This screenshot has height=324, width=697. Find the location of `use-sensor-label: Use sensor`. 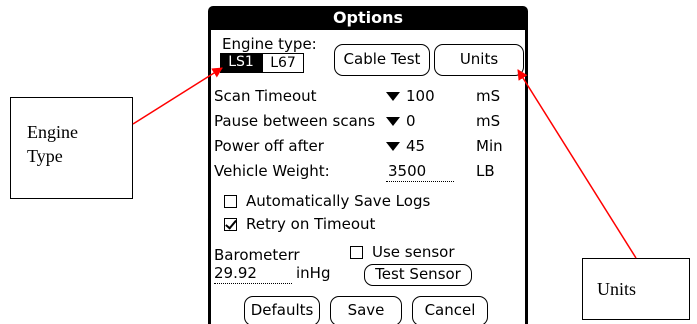

use-sensor-label: Use sensor is located at coordinates (413, 252).